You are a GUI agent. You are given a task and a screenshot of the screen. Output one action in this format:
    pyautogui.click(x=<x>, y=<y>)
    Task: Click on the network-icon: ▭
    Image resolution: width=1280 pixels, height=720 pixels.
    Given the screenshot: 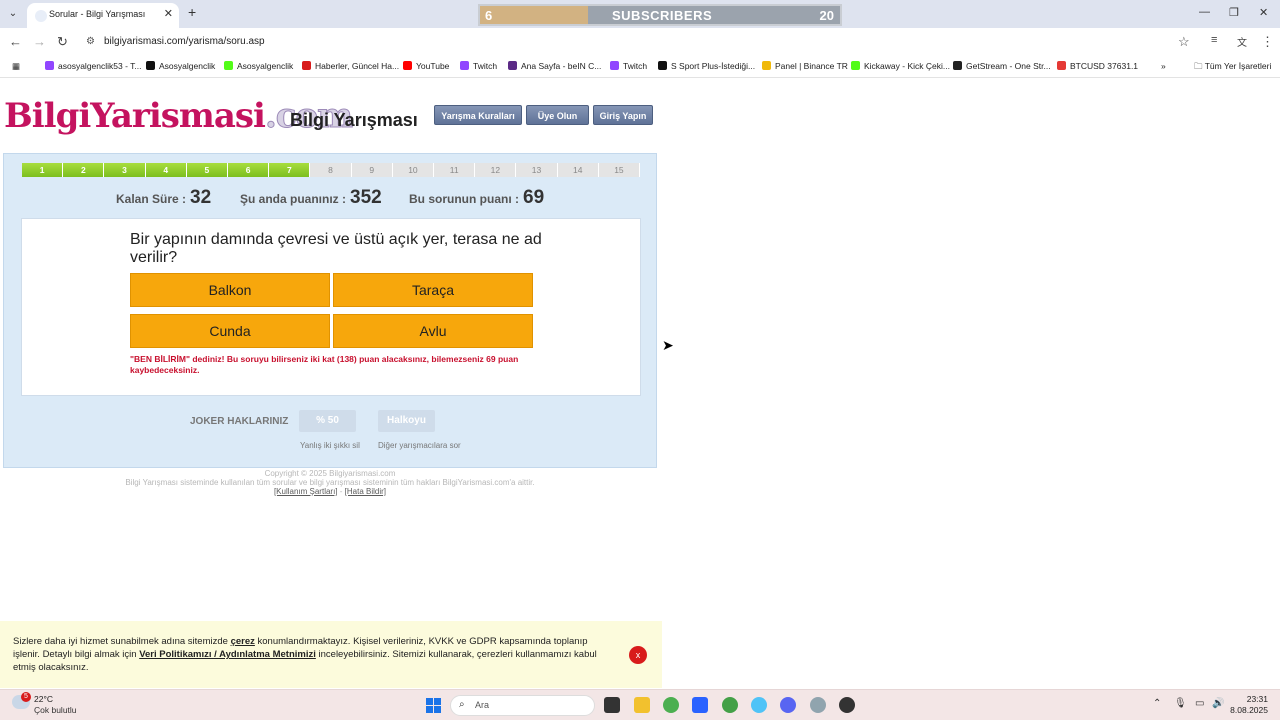 What is the action you would take?
    pyautogui.click(x=1199, y=703)
    